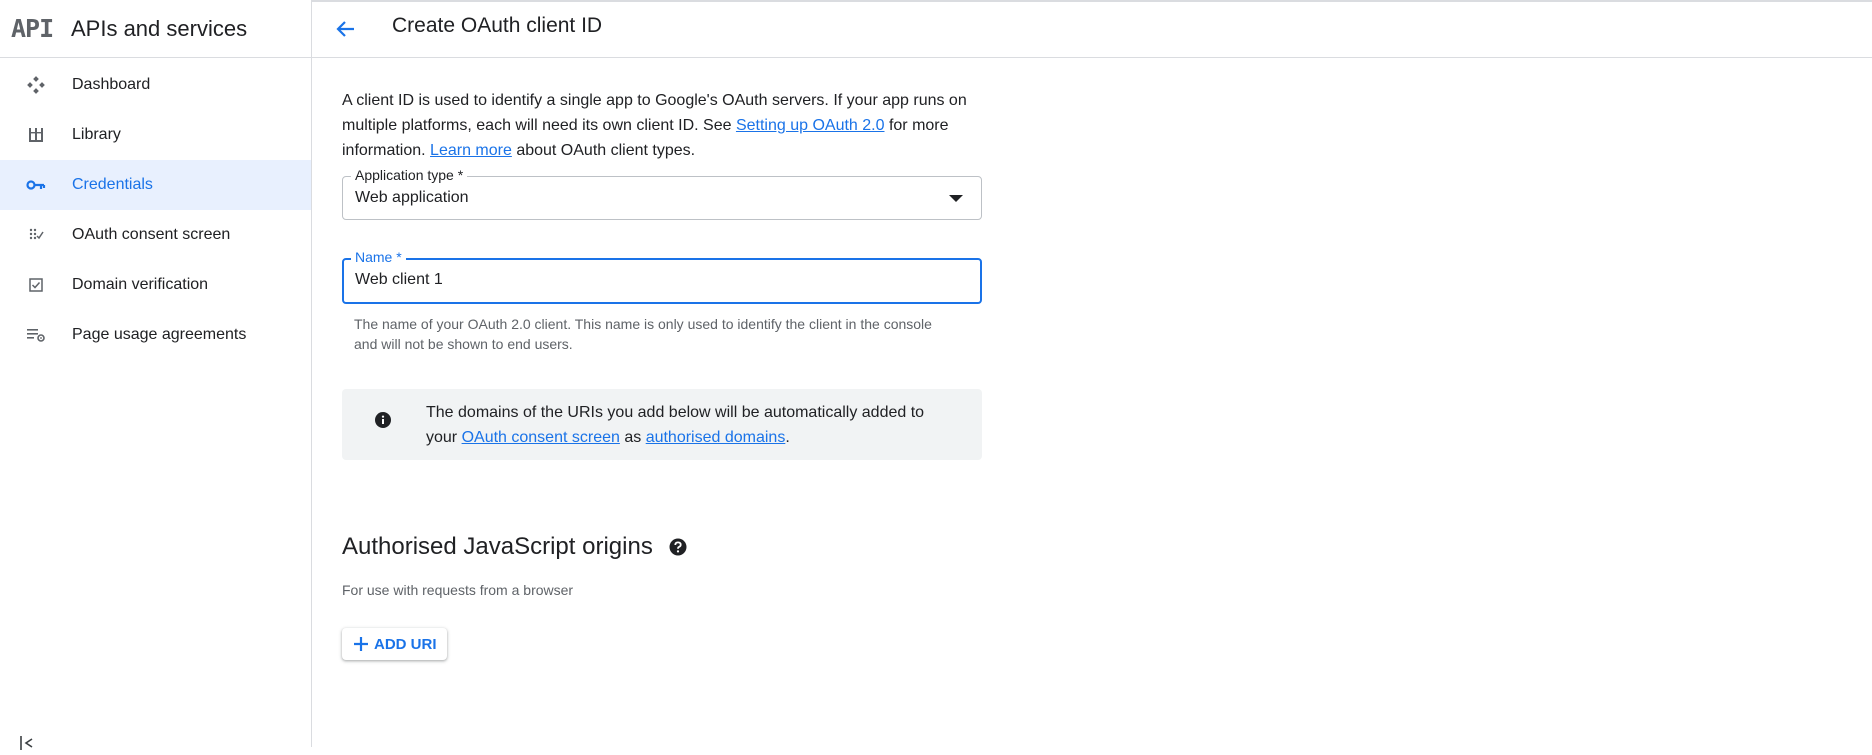 This screenshot has width=1872, height=755. What do you see at coordinates (32, 28) in the screenshot?
I see `api-logo: API` at bounding box center [32, 28].